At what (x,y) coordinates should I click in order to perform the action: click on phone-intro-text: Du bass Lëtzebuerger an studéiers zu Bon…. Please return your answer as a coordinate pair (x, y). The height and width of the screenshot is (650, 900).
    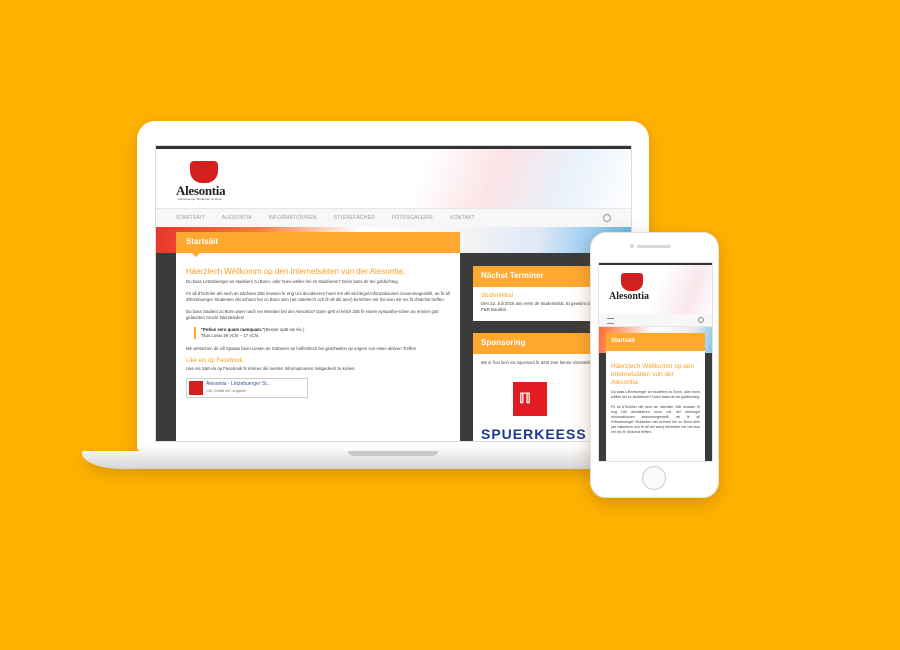
    Looking at the image, I should click on (655, 394).